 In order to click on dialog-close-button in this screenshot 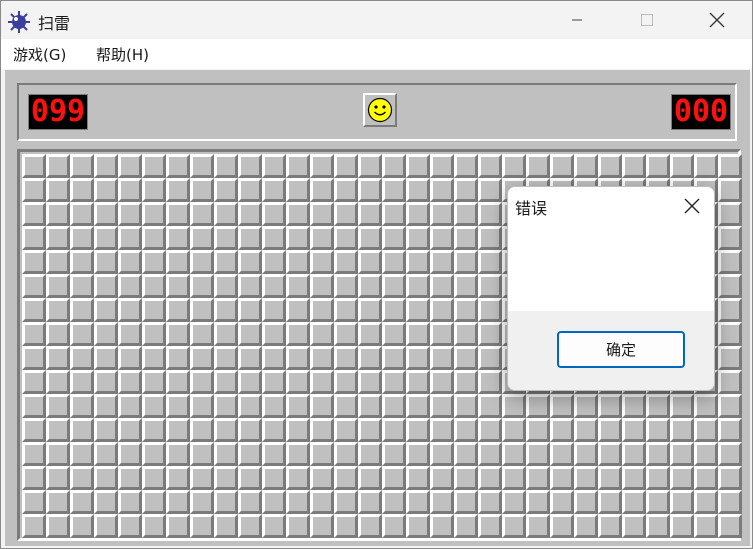, I will do `click(692, 206)`.